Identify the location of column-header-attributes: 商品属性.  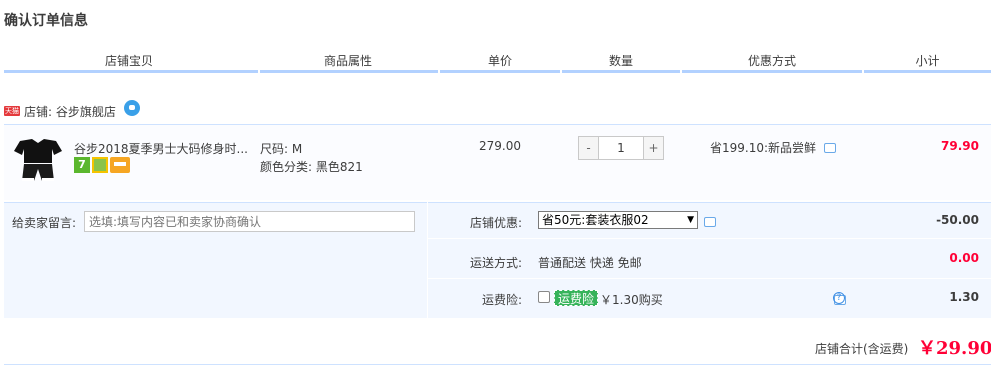
(347, 61).